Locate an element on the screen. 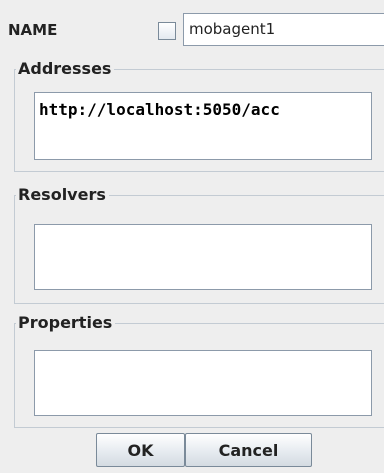 The width and height of the screenshot is (384, 473). addresses-legend: Addresses is located at coordinates (65, 68).